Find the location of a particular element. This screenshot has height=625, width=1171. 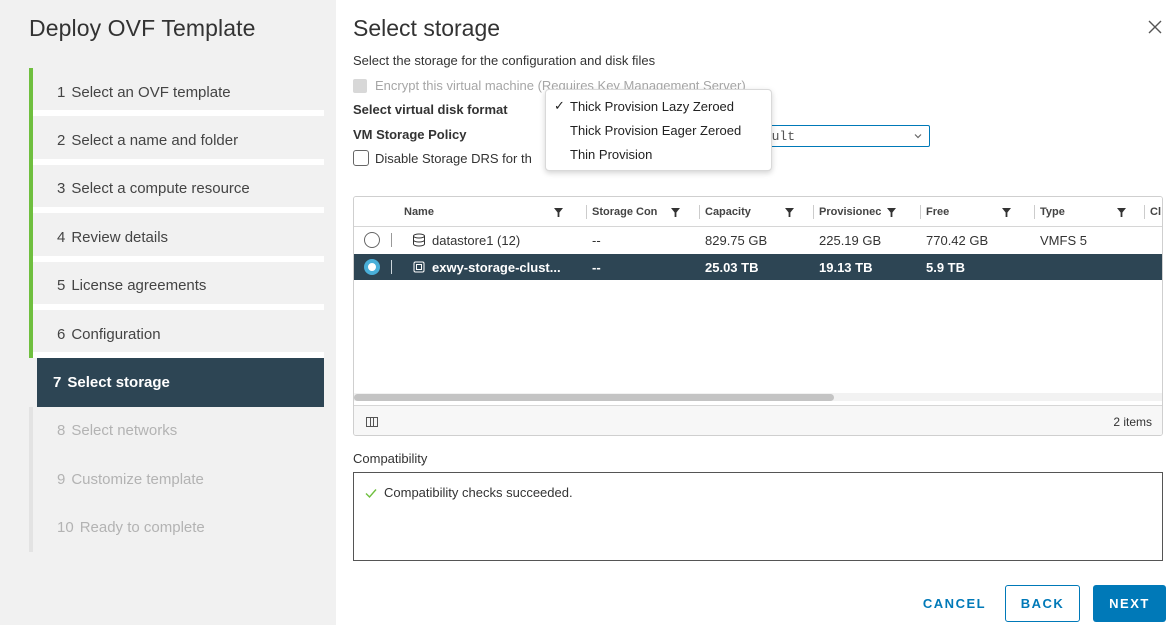

step-select-networks: 8 Select networks is located at coordinates (176, 431).